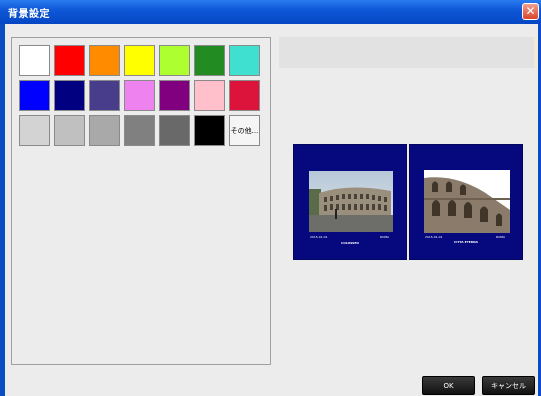 The image size is (541, 396). Describe the element at coordinates (434, 237) in the screenshot. I see `page-2-left-text: 2015-01-01` at that location.